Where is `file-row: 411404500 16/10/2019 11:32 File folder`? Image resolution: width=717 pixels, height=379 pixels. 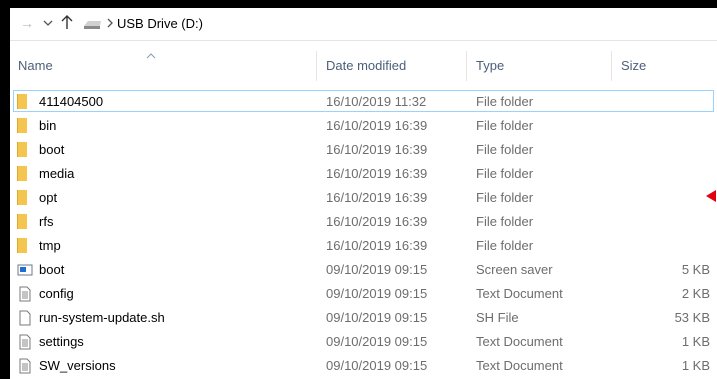
file-row: 411404500 16/10/2019 11:32 File folder is located at coordinates (363, 102).